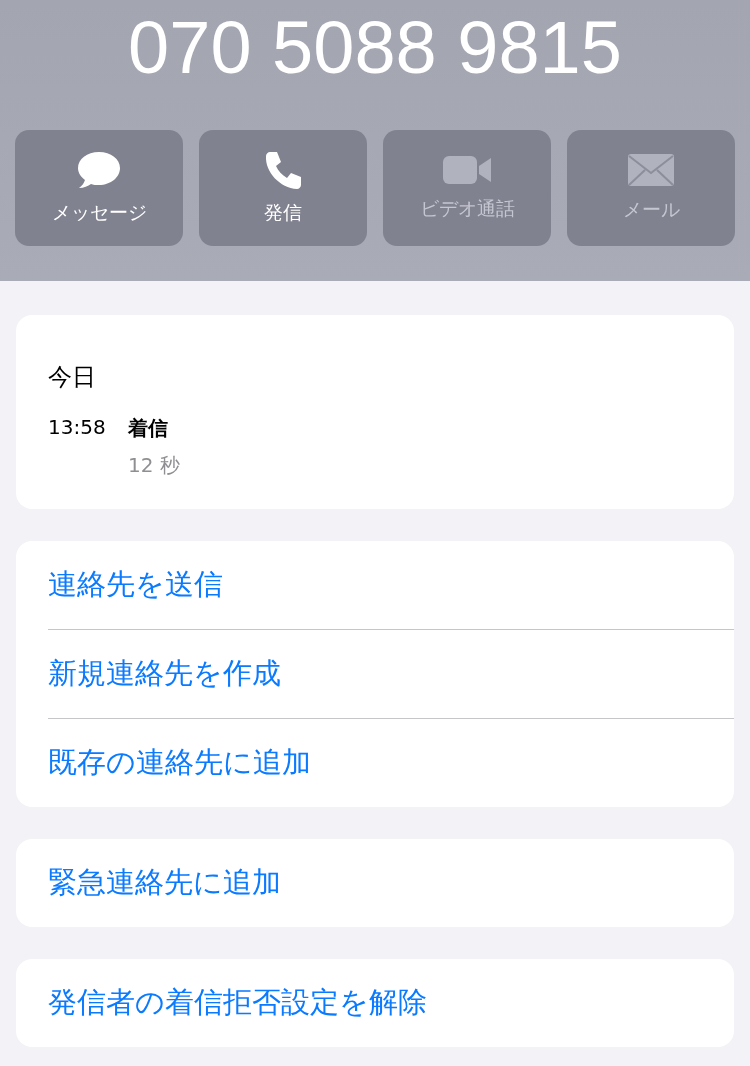  I want to click on video-camera-icon, so click(467, 170).